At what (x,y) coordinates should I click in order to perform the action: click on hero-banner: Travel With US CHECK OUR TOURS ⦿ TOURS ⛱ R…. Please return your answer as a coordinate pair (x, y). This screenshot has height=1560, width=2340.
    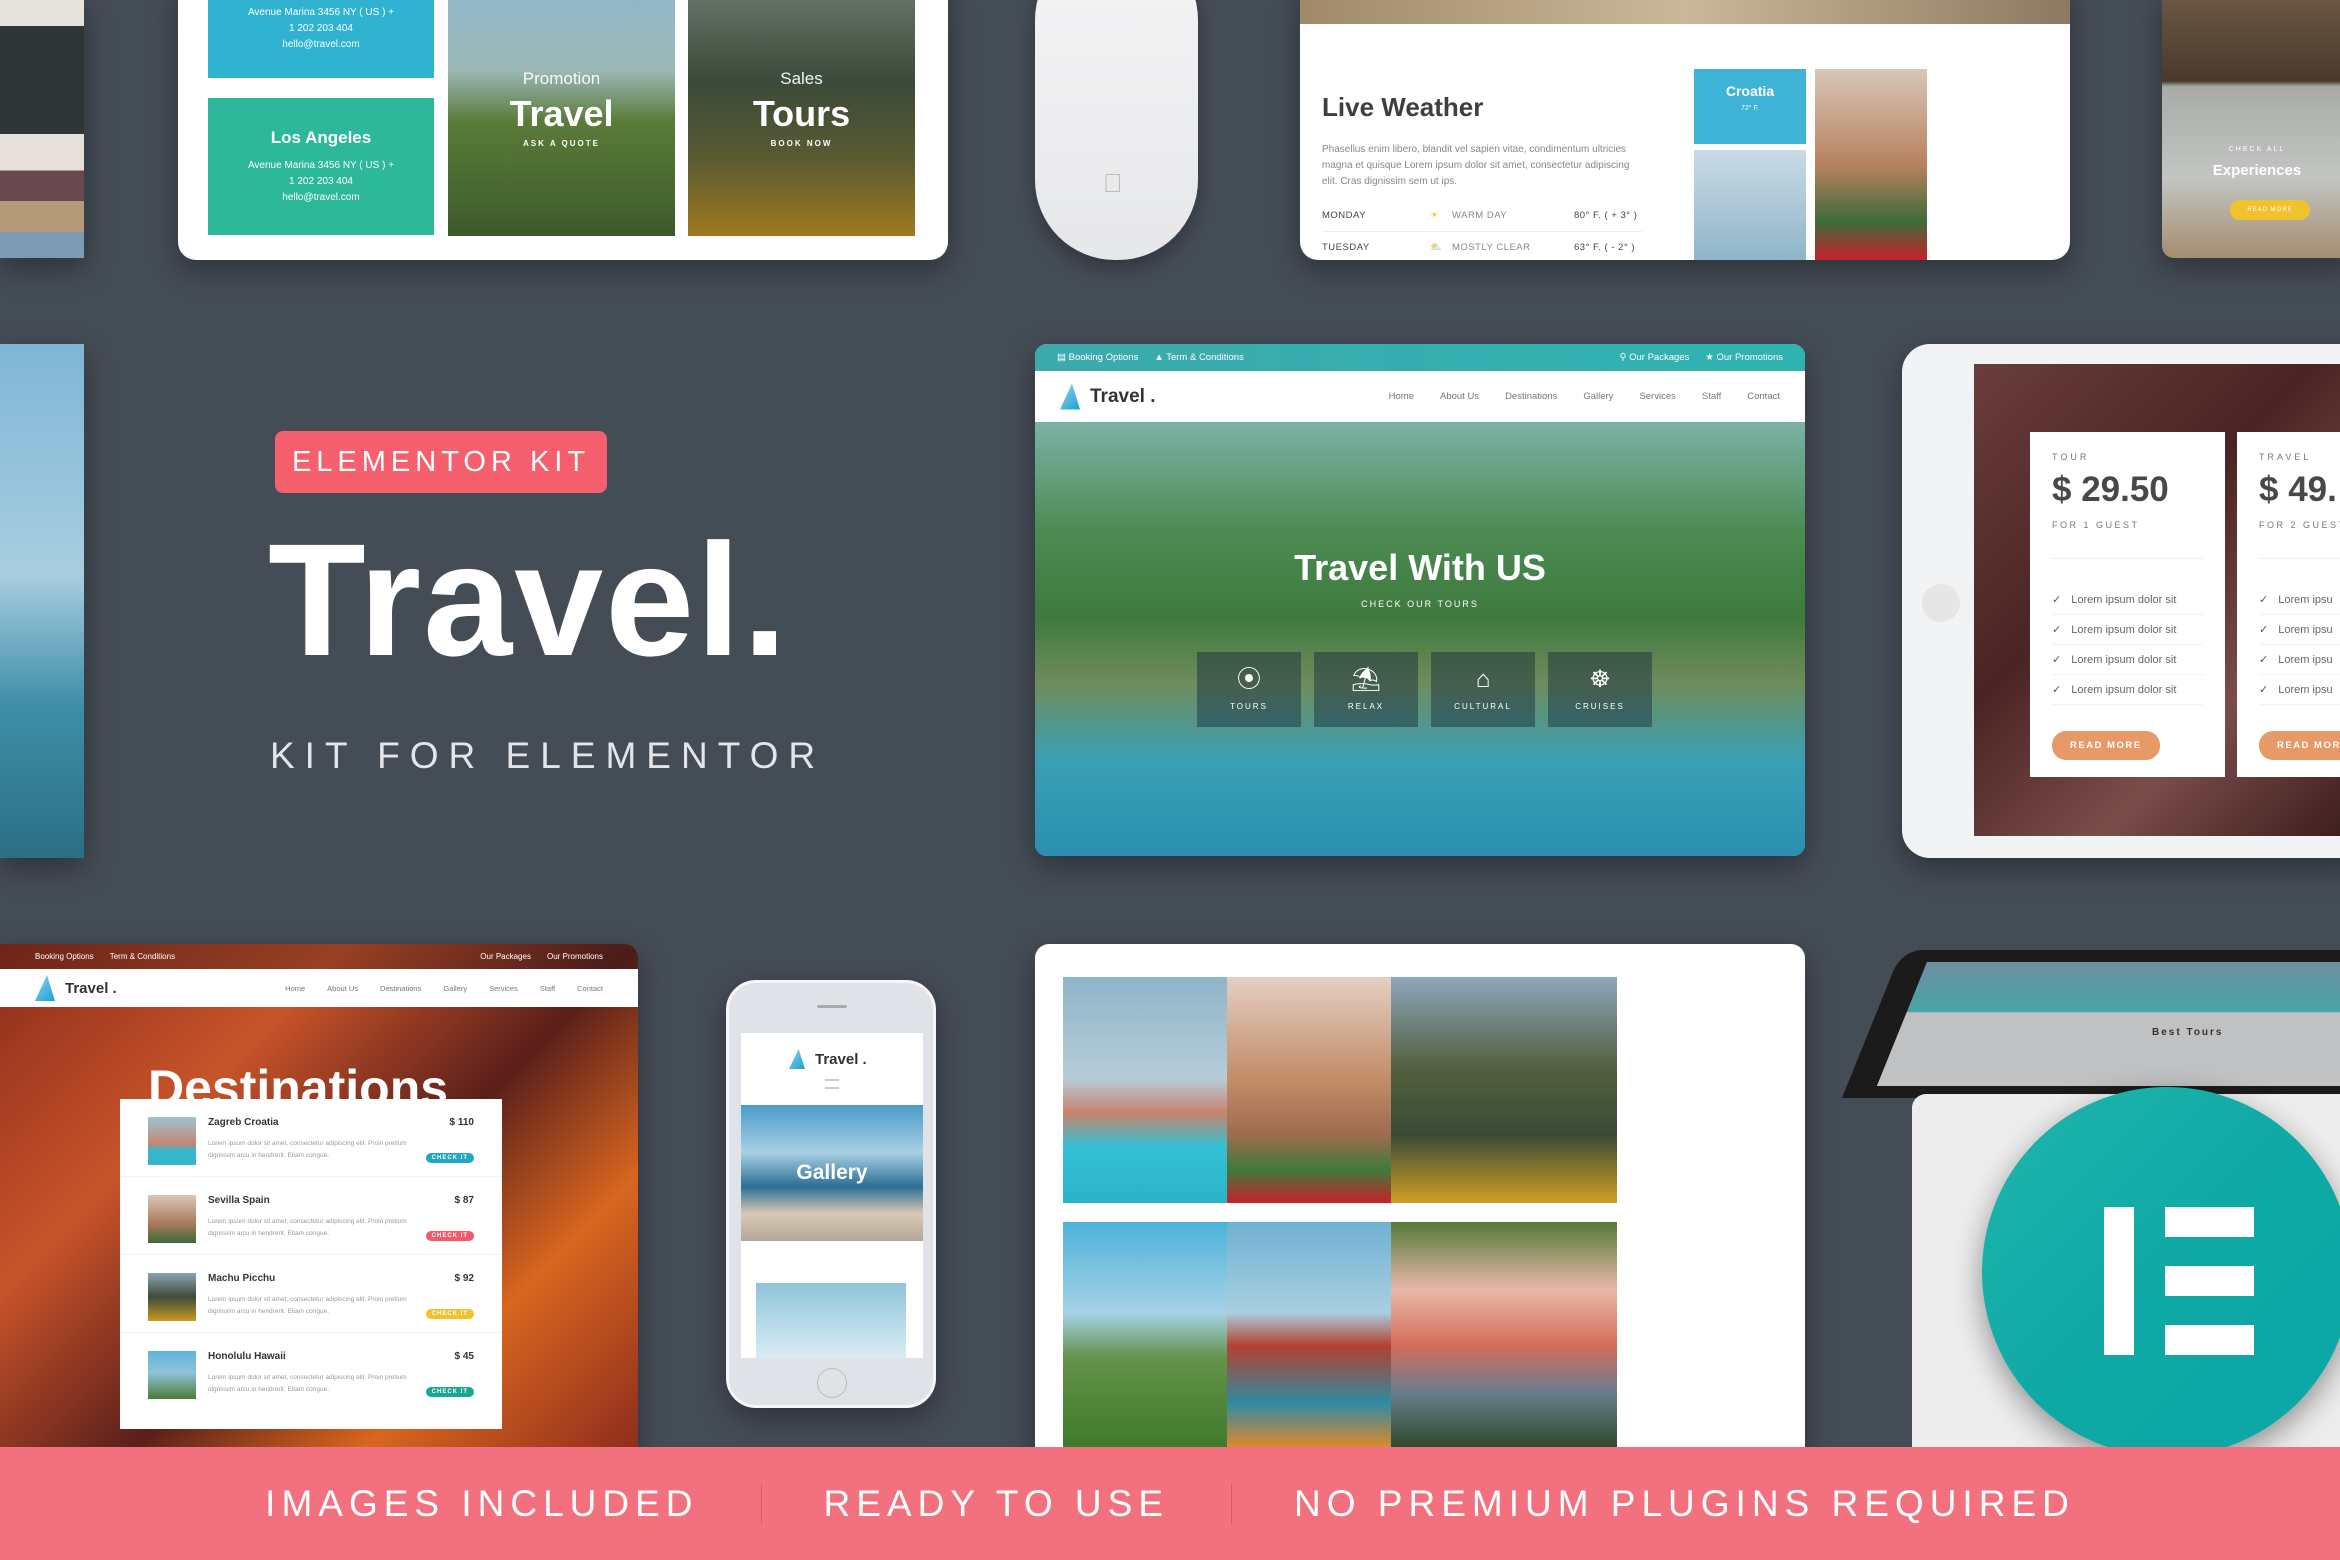
    Looking at the image, I should click on (1420, 639).